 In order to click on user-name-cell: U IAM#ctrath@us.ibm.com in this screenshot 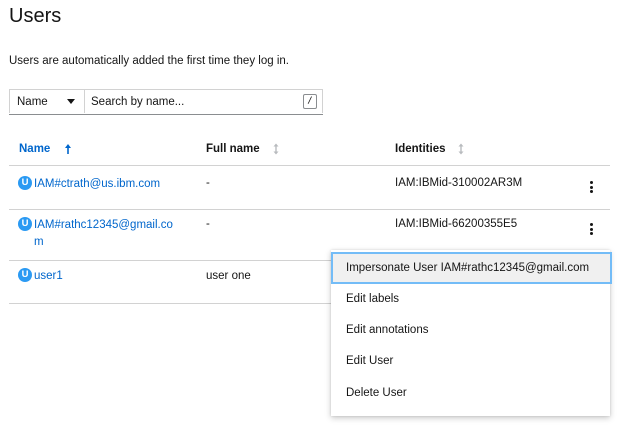, I will do `click(89, 184)`.